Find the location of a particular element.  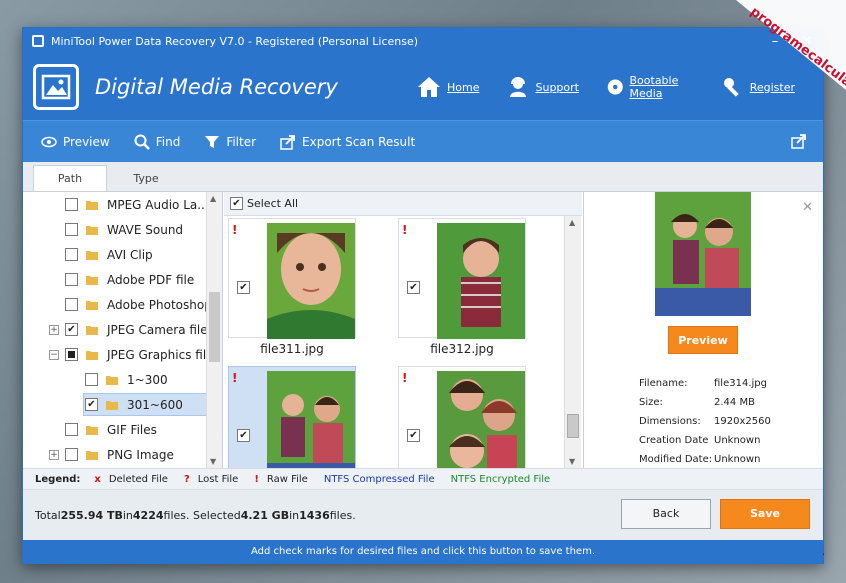

tree-item: + PNG Image is located at coordinates (114, 454).